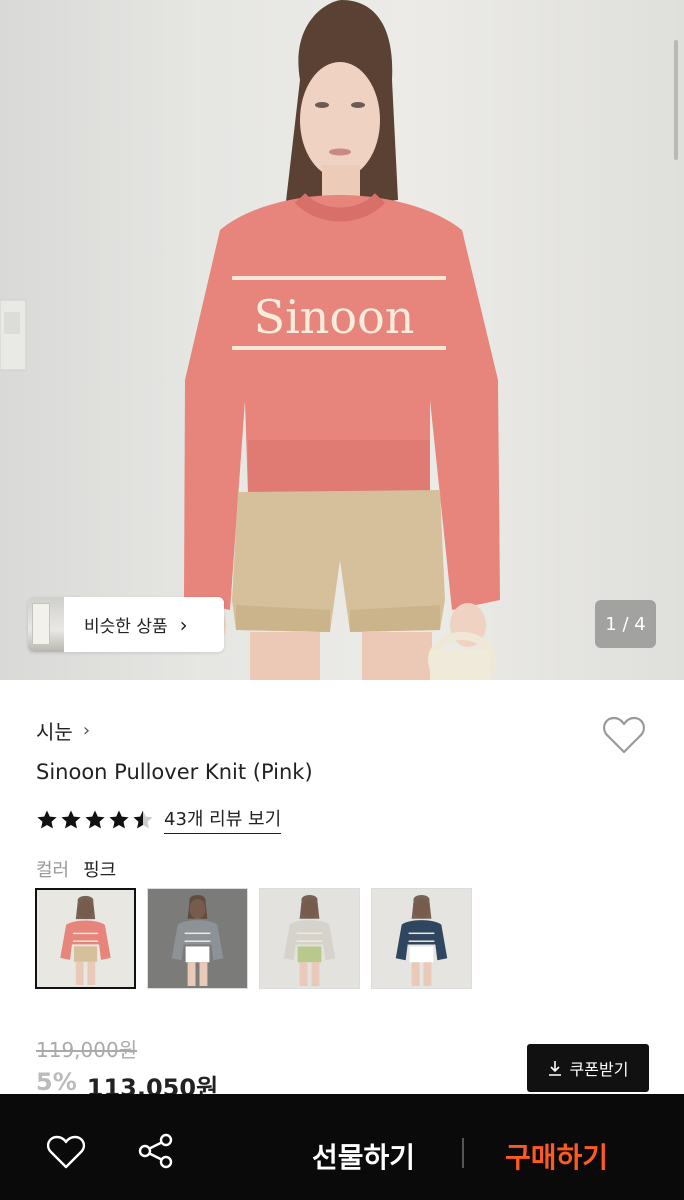 The height and width of the screenshot is (1200, 684). What do you see at coordinates (625, 624) in the screenshot?
I see `image-counter: 1 / 4` at bounding box center [625, 624].